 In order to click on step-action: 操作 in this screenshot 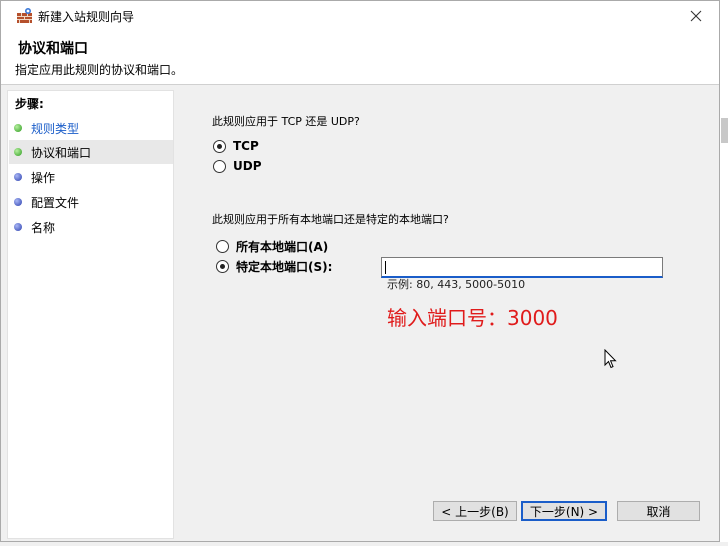, I will do `click(91, 177)`.